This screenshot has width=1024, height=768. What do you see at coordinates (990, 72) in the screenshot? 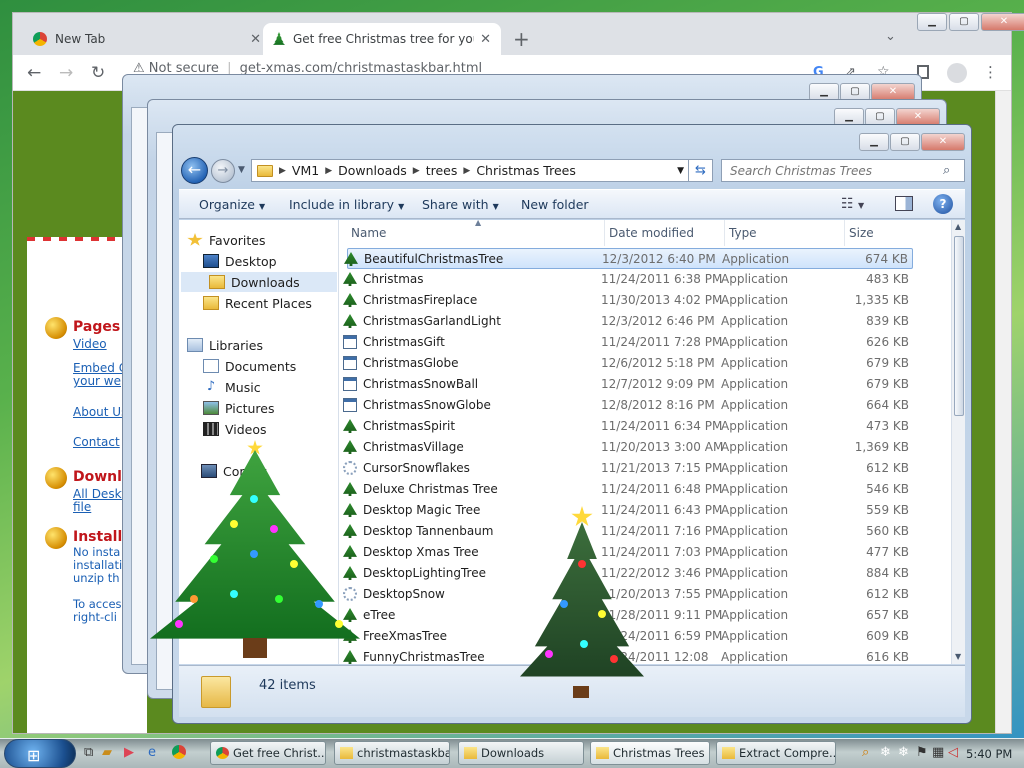
I see `menu-dots-icon: ⋮` at bounding box center [990, 72].